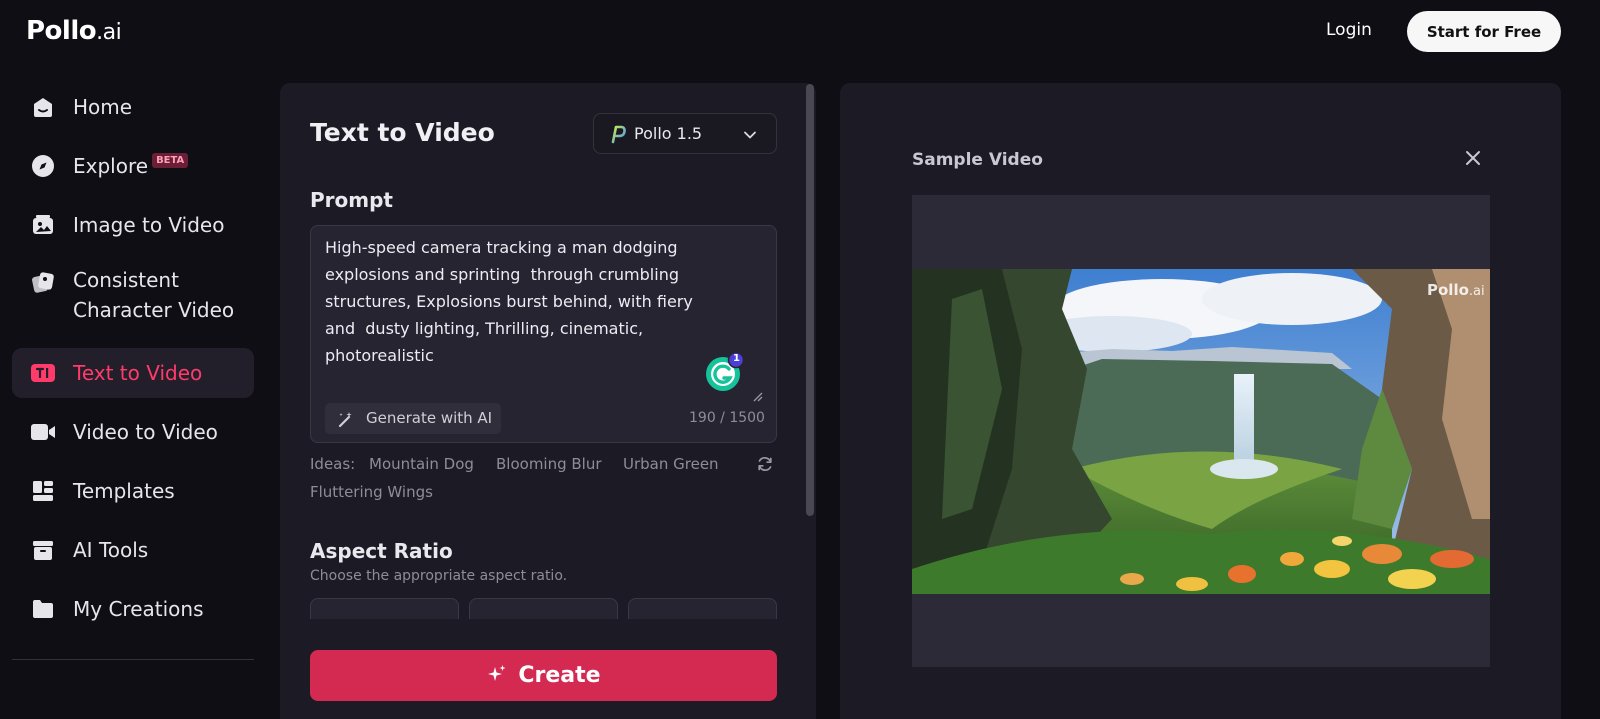 The width and height of the screenshot is (1600, 719). Describe the element at coordinates (109, 32) in the screenshot. I see `logo-suffix: .ai` at that location.